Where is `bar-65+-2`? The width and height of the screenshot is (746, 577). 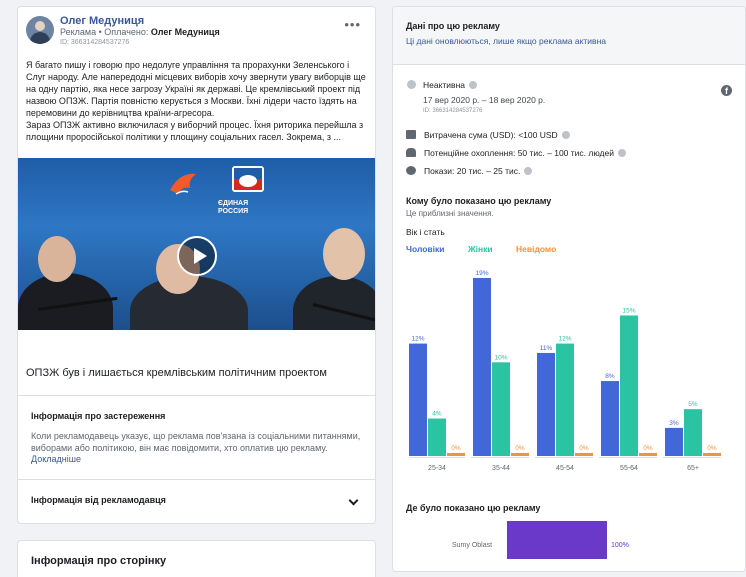
bar-65+-2 is located at coordinates (712, 454).